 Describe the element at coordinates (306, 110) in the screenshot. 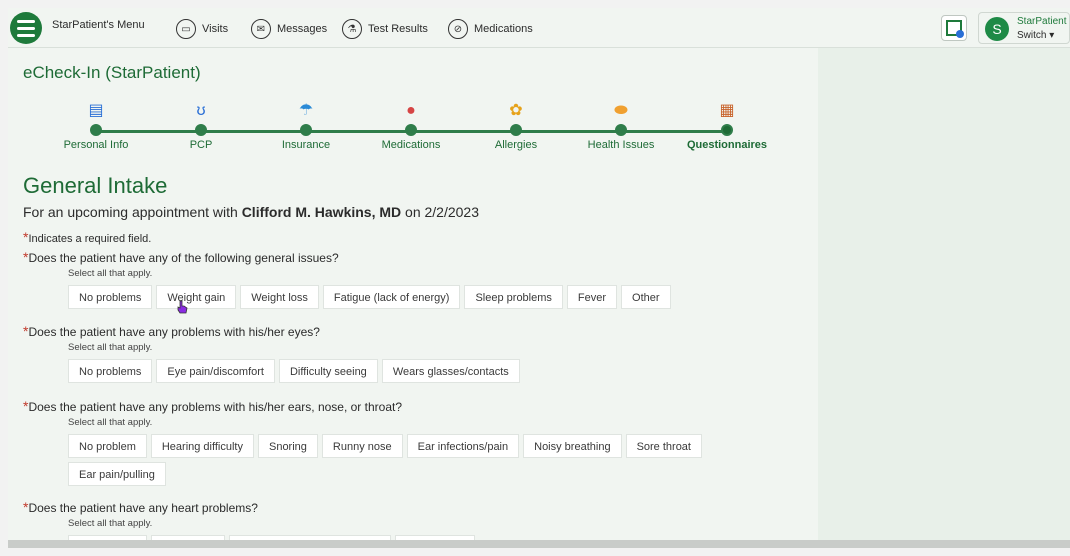

I see `umbrella-icon: ☂` at that location.